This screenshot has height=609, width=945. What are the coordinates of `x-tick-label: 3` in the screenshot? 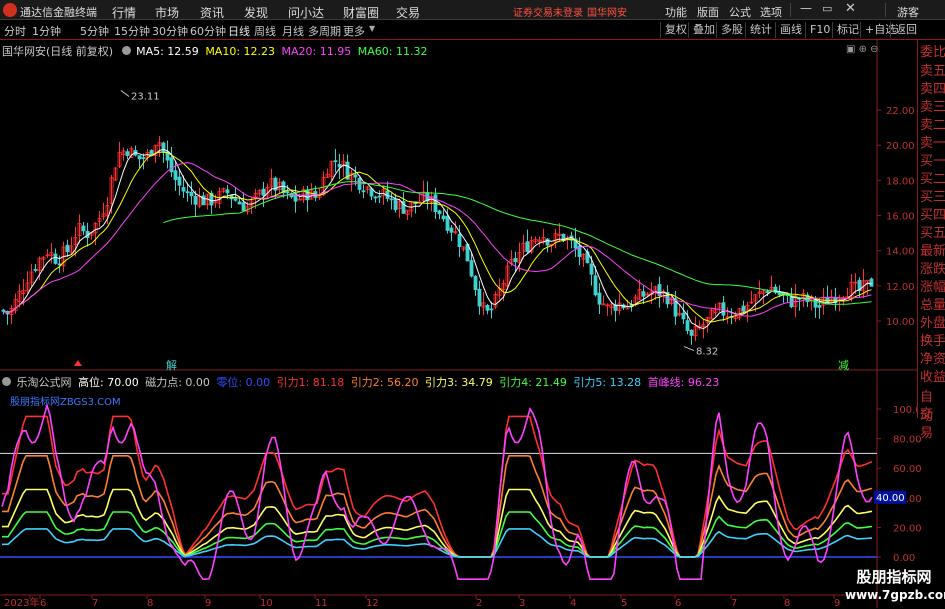 It's located at (522, 603).